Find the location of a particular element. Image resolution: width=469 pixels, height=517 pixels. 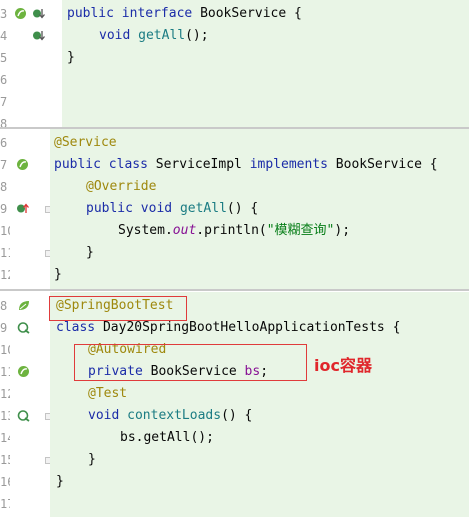

ioc-container-label: ioc容器 is located at coordinates (343, 365).